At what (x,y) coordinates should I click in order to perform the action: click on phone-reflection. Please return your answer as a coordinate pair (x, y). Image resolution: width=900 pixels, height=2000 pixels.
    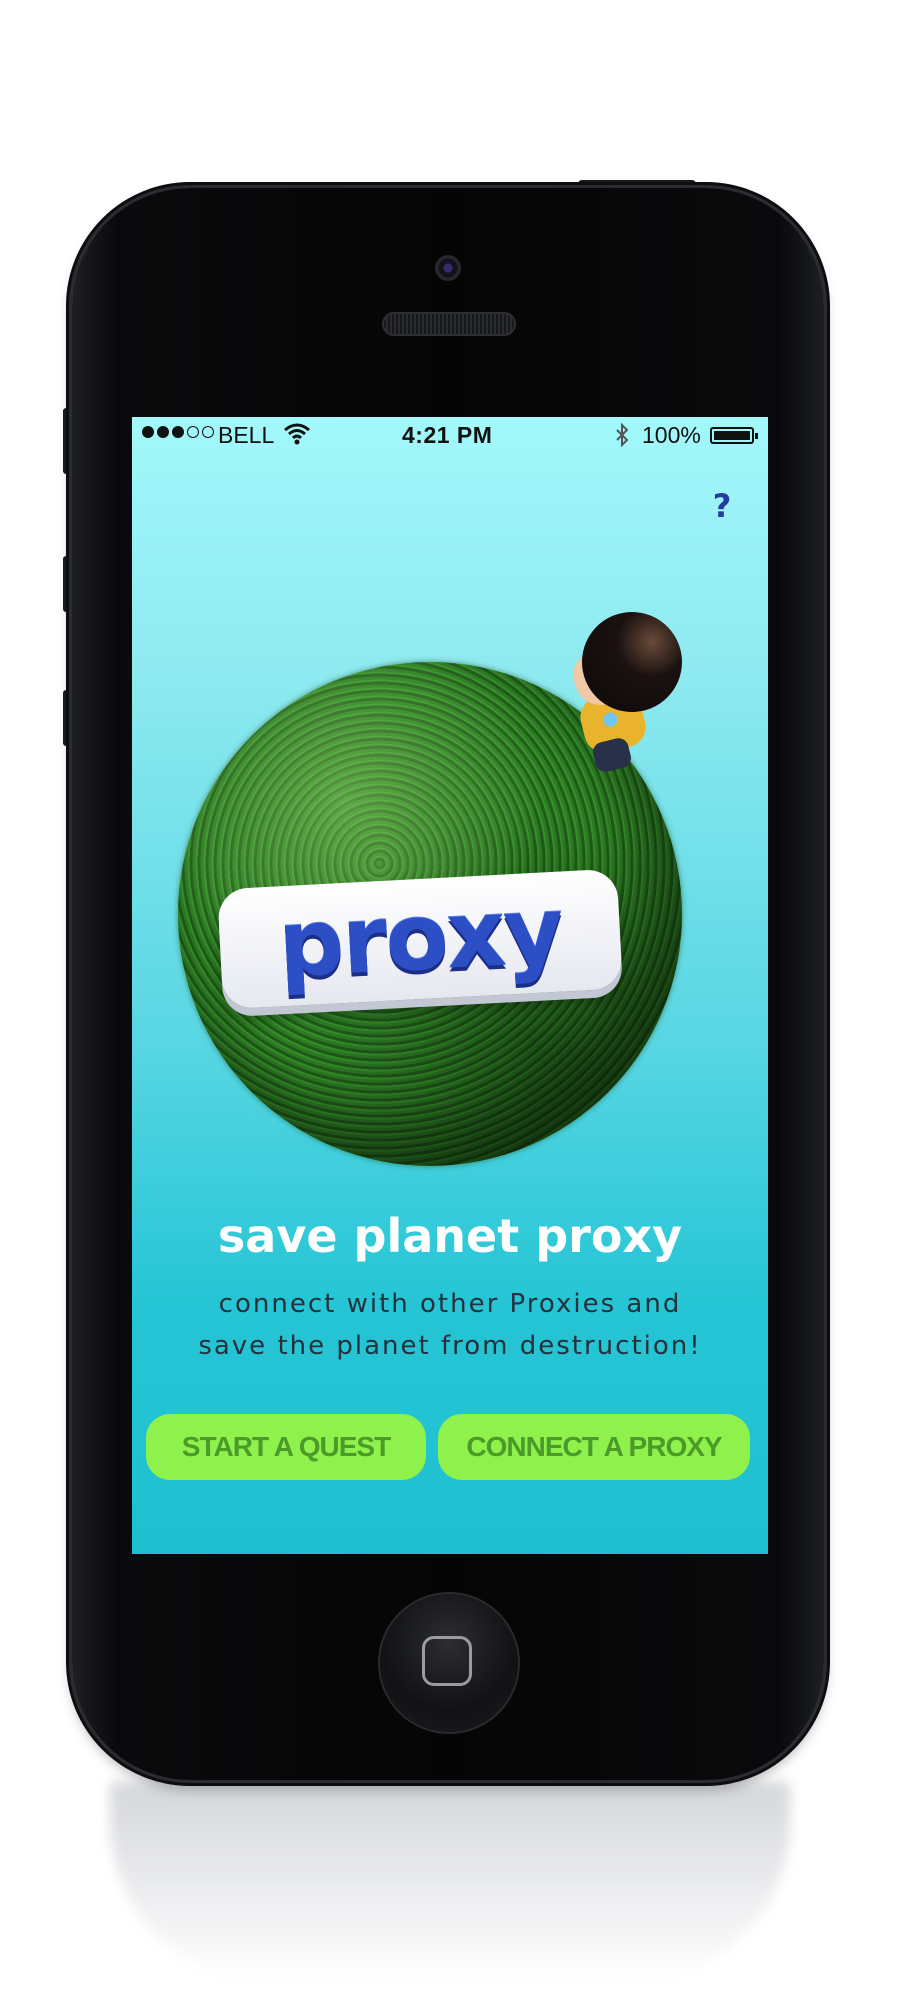
    Looking at the image, I should click on (450, 1882).